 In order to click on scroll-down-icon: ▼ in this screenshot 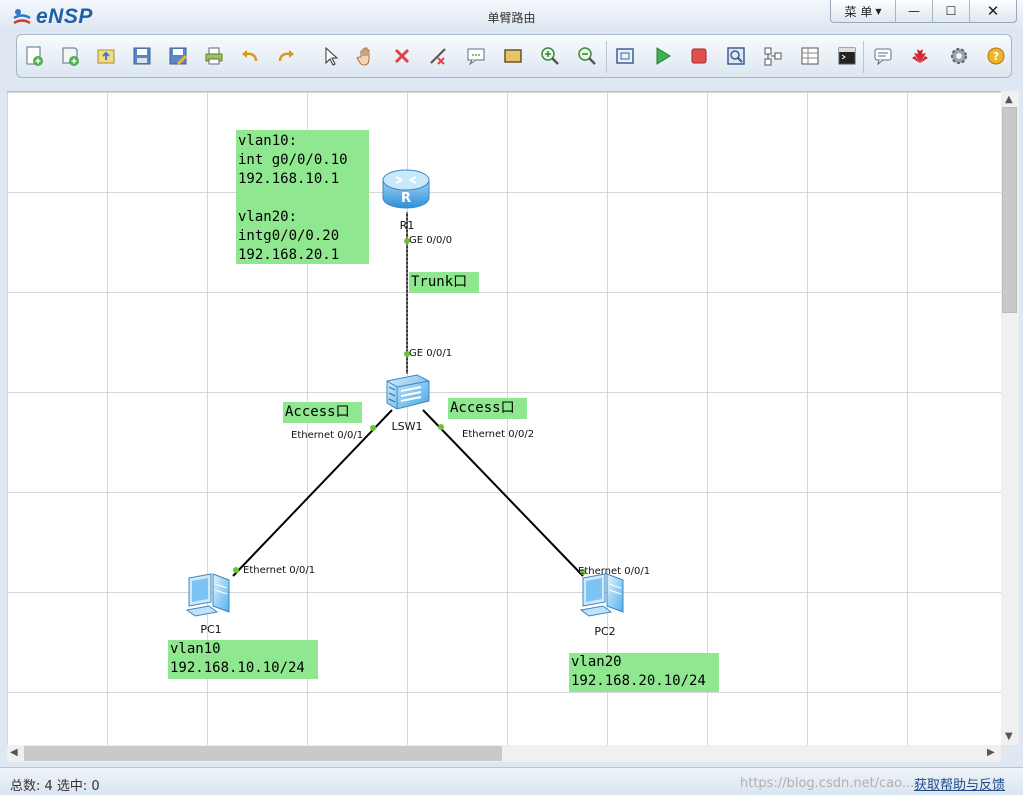, I will do `click(1009, 736)`.